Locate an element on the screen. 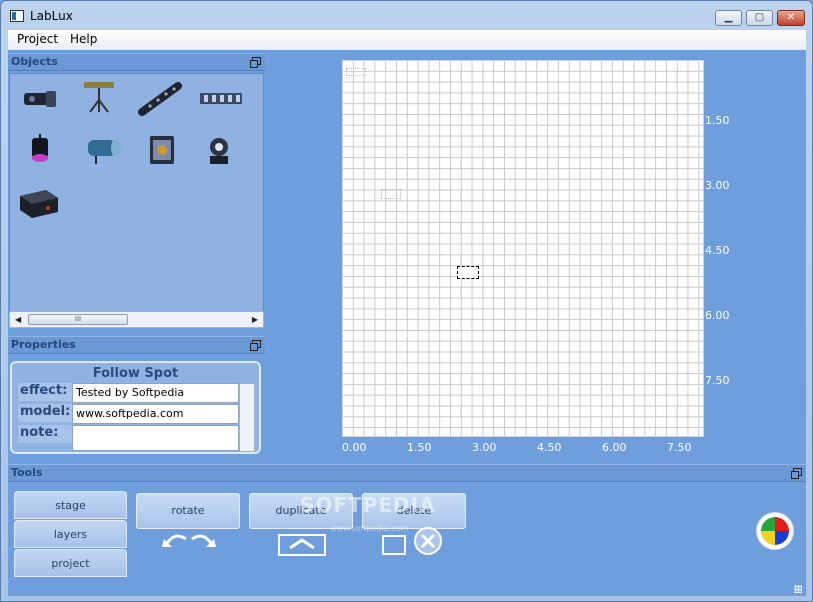  tab-stage: stage is located at coordinates (70, 505).